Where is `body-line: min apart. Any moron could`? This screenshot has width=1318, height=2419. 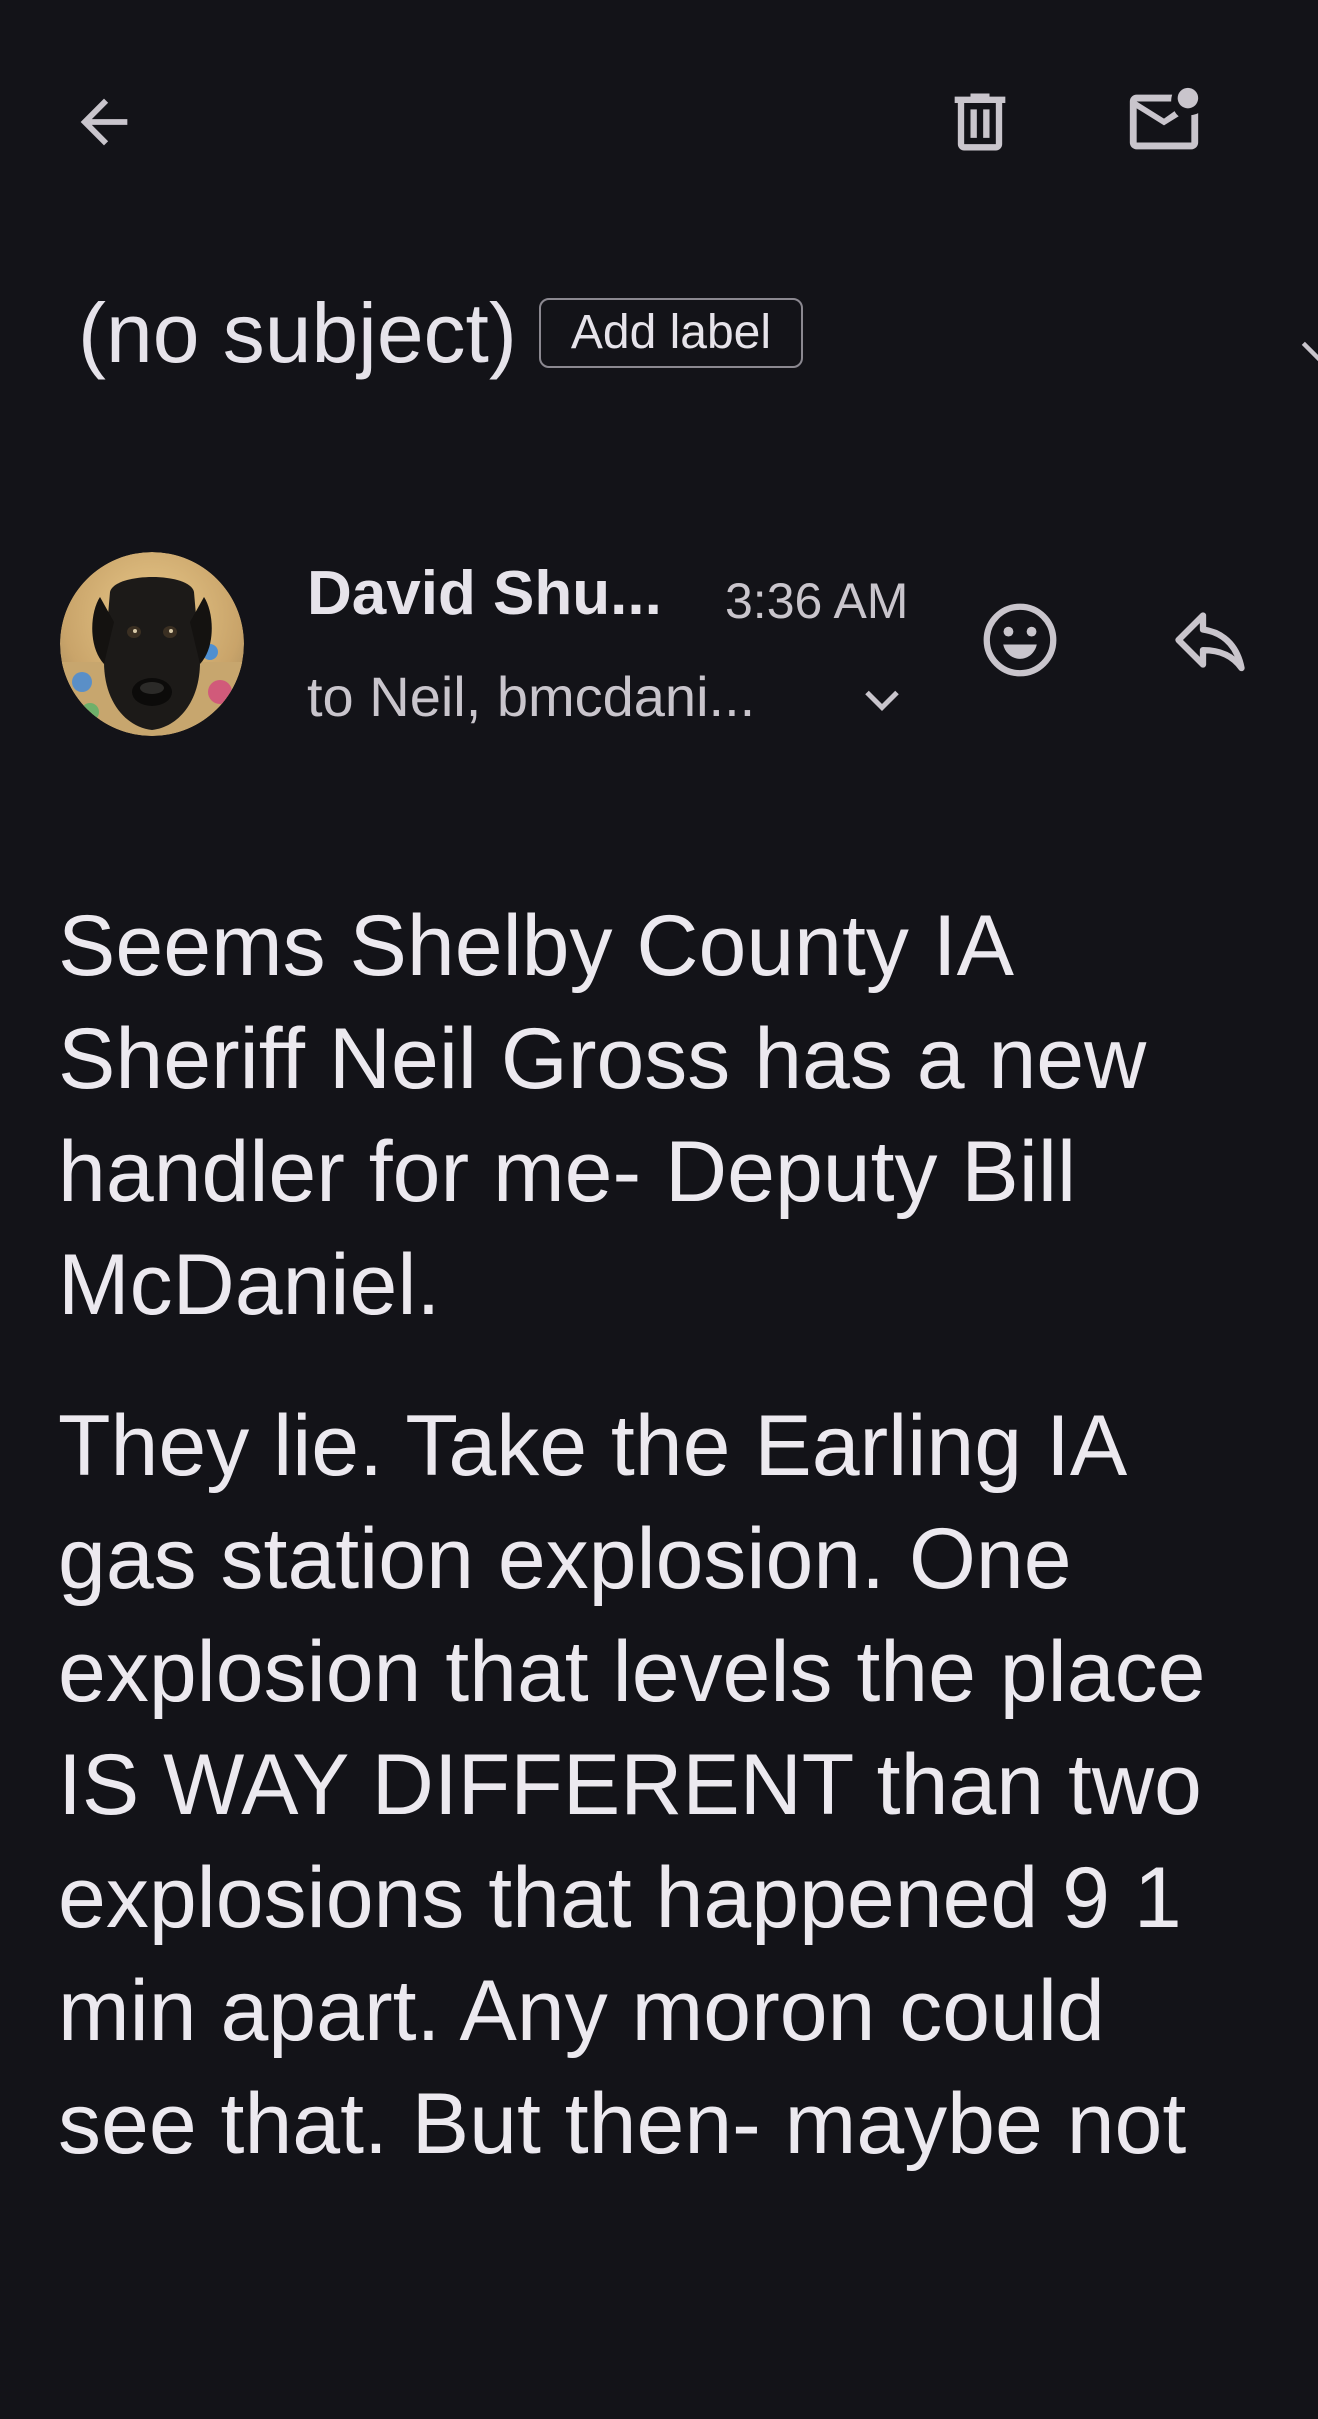
body-line: min apart. Any moron could is located at coordinates (581, 2011).